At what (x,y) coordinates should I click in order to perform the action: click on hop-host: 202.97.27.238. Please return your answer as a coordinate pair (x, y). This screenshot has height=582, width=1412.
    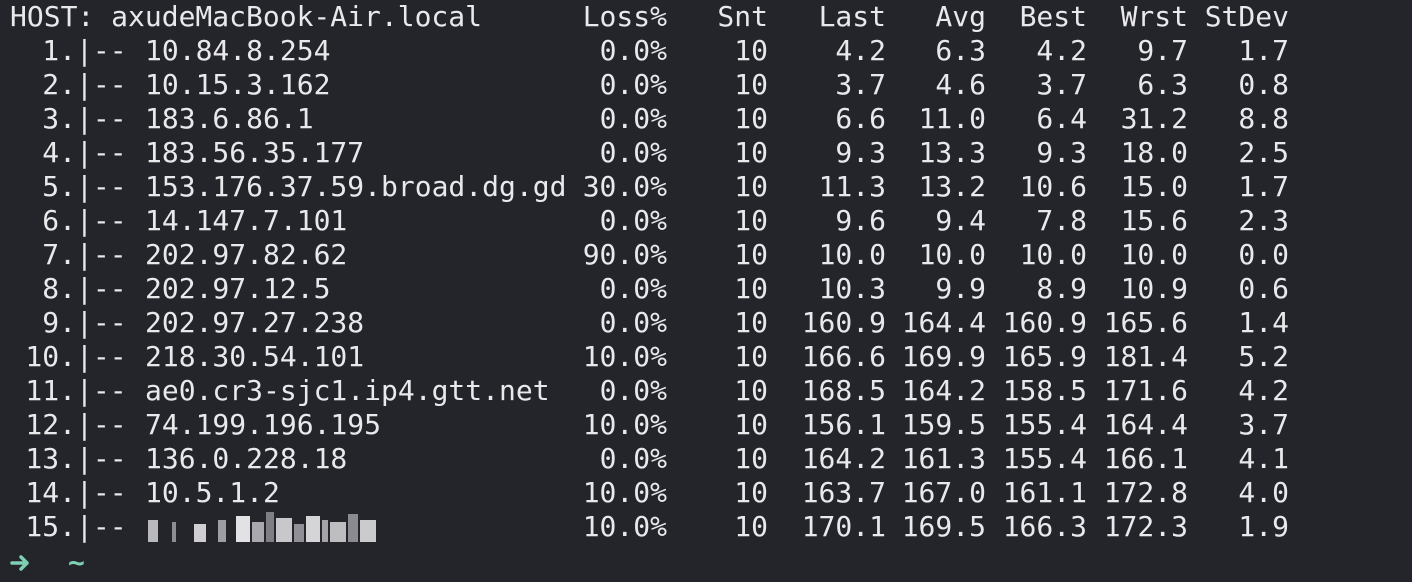
    Looking at the image, I should click on (255, 322).